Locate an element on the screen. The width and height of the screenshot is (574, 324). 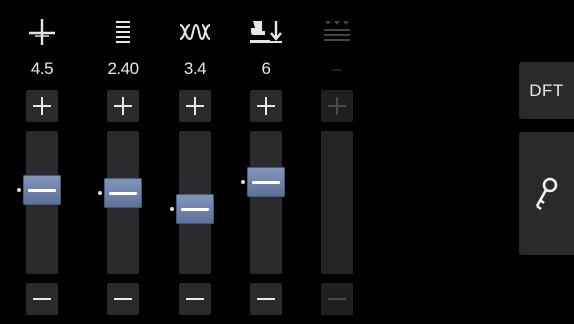
stitch-length-column: 2.40 is located at coordinates (123, 162).